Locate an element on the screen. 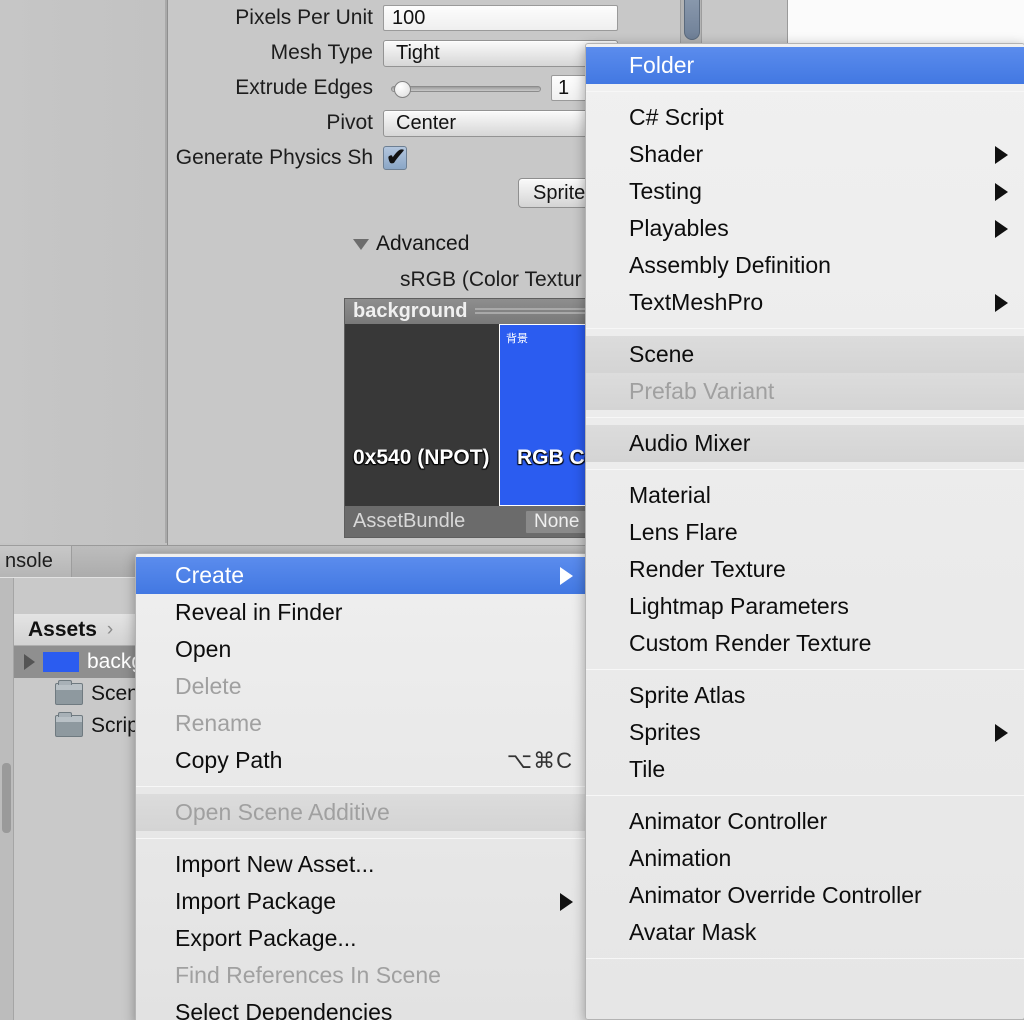 This screenshot has height=1020, width=1024. context-menu-item-copy-path: Copy Path ⌥⌘C is located at coordinates (362, 760).